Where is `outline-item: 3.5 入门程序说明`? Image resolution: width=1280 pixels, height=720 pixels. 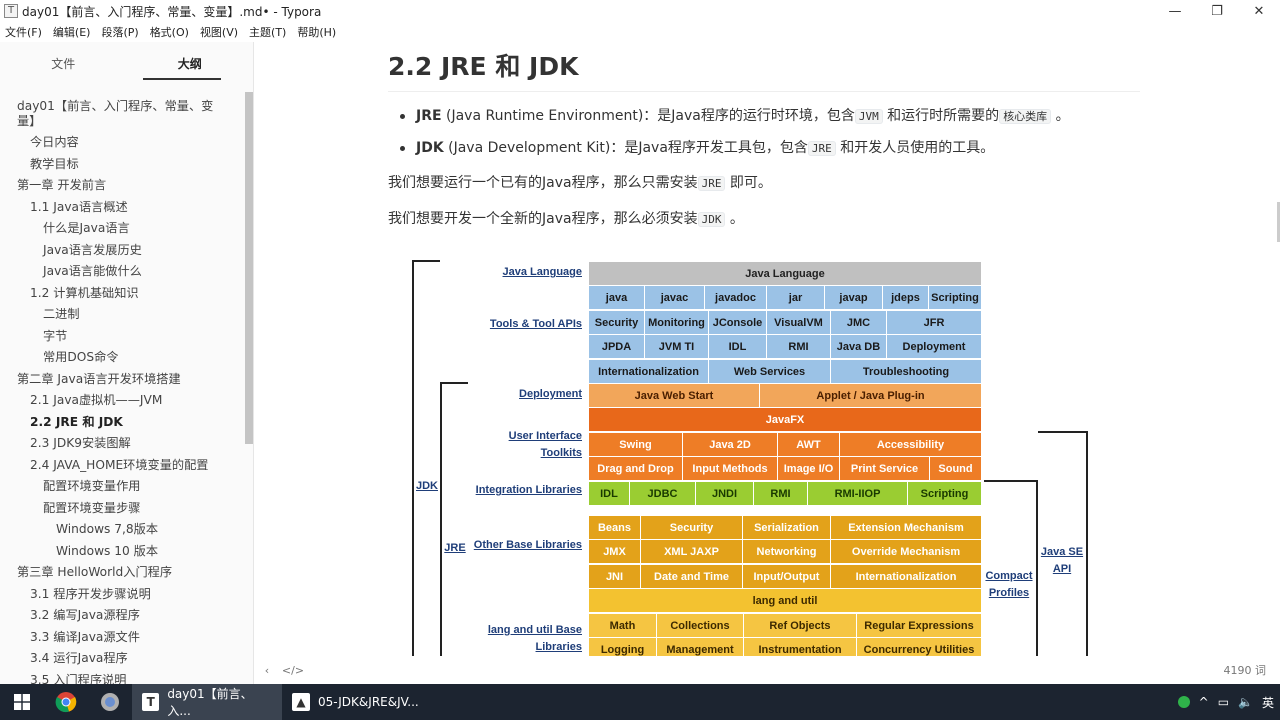 outline-item: 3.5 入门程序说明 is located at coordinates (122, 677).